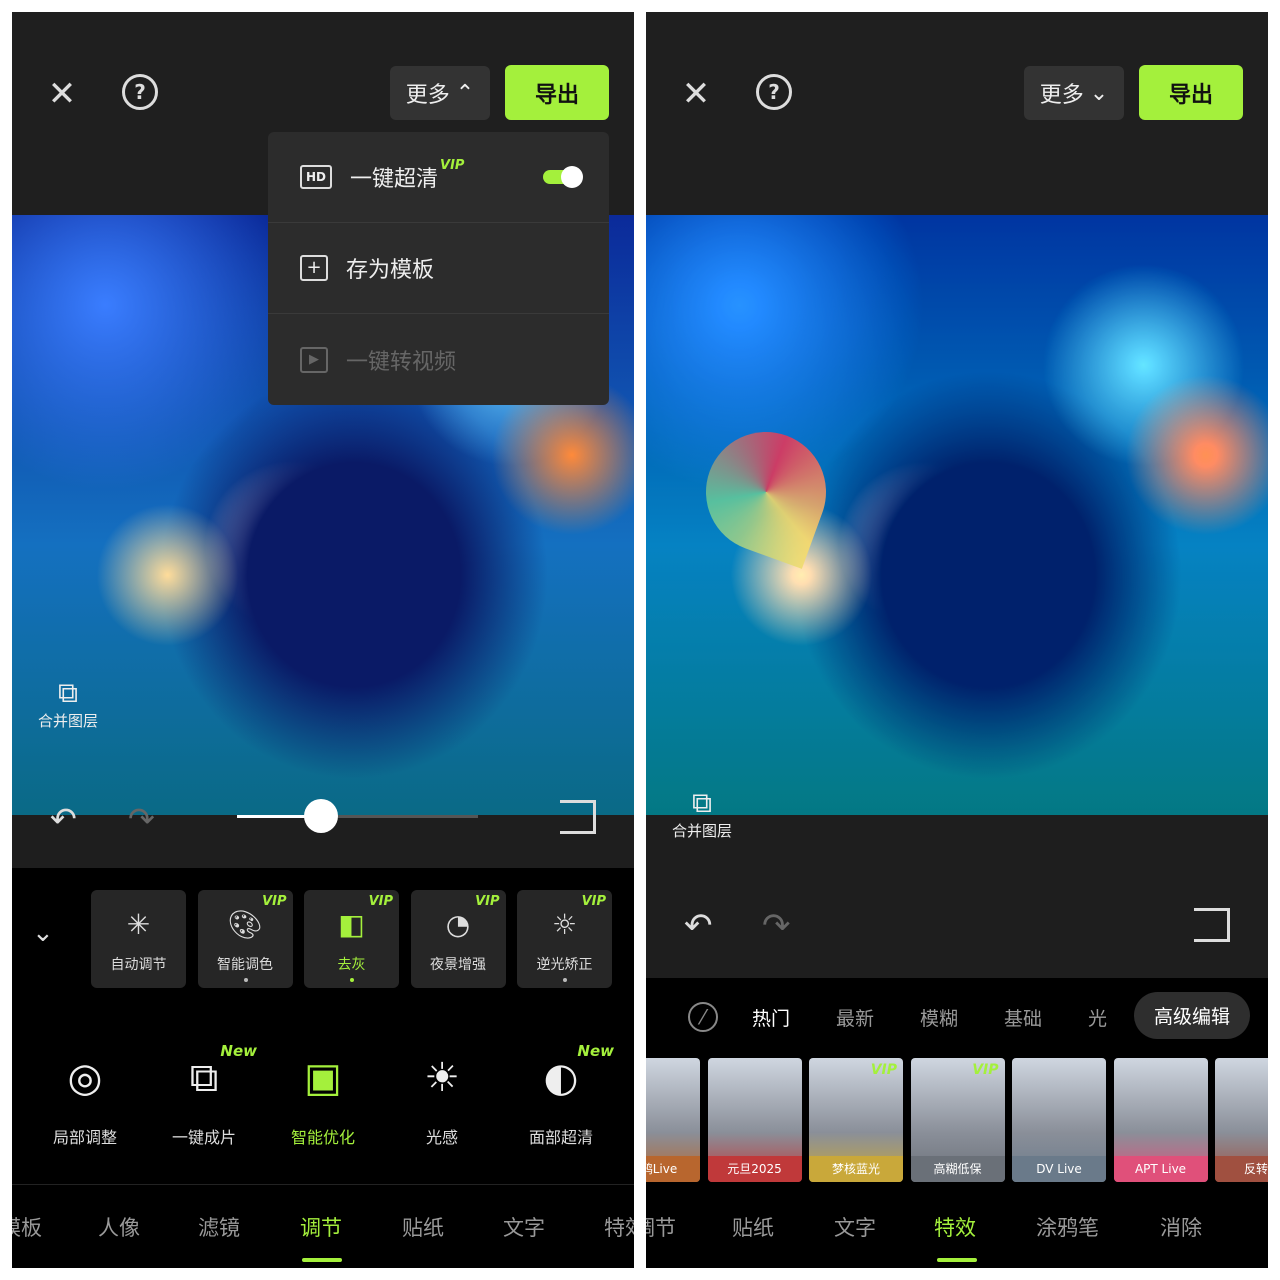 The image size is (1280, 1280). I want to click on effect-label: APT Live, so click(1160, 1169).